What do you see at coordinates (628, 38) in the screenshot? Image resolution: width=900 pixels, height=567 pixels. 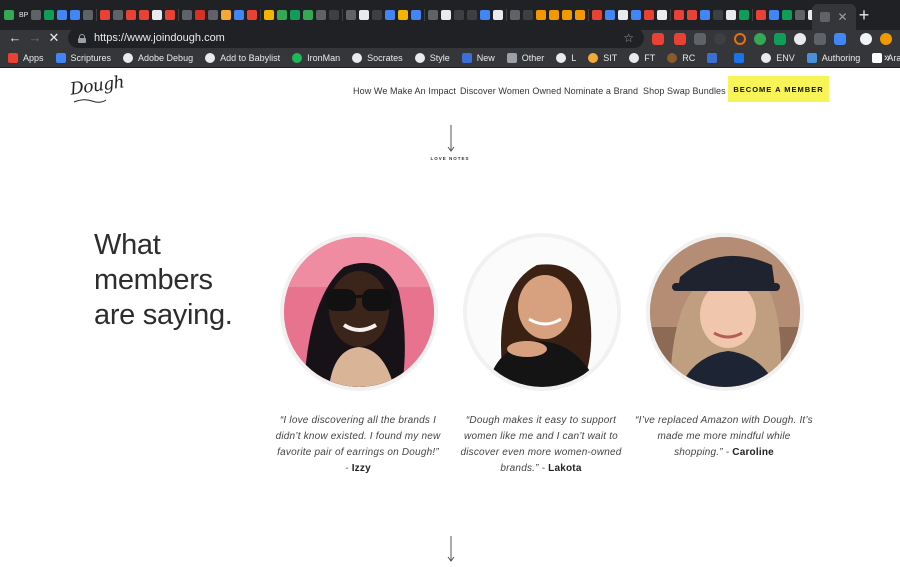 I see `bookmark-star-icon: ☆` at bounding box center [628, 38].